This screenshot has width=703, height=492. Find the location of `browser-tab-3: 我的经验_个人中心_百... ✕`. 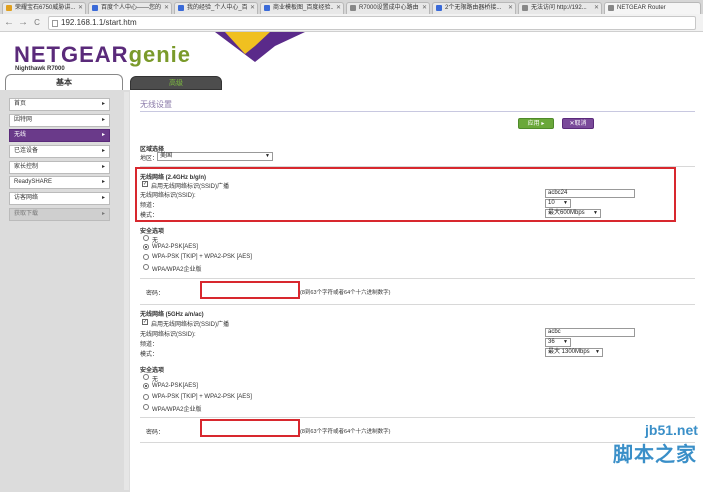

browser-tab-3: 我的经验_个人中心_百... ✕ is located at coordinates (216, 8).